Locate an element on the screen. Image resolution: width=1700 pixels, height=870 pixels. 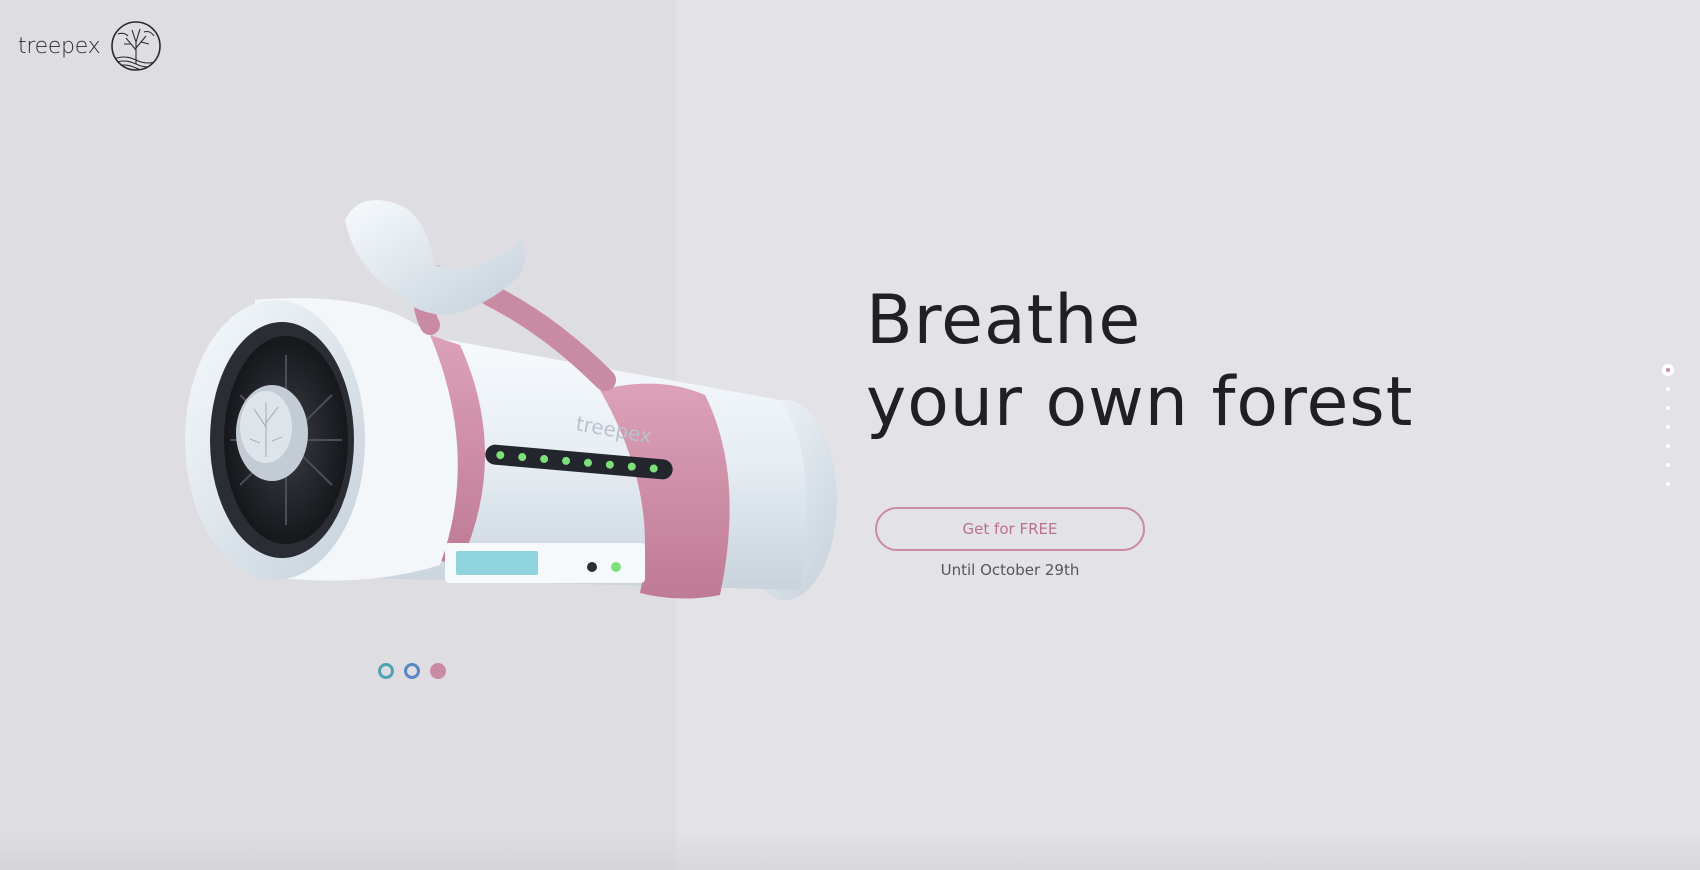
logo-text: treepex is located at coordinates (59, 46).